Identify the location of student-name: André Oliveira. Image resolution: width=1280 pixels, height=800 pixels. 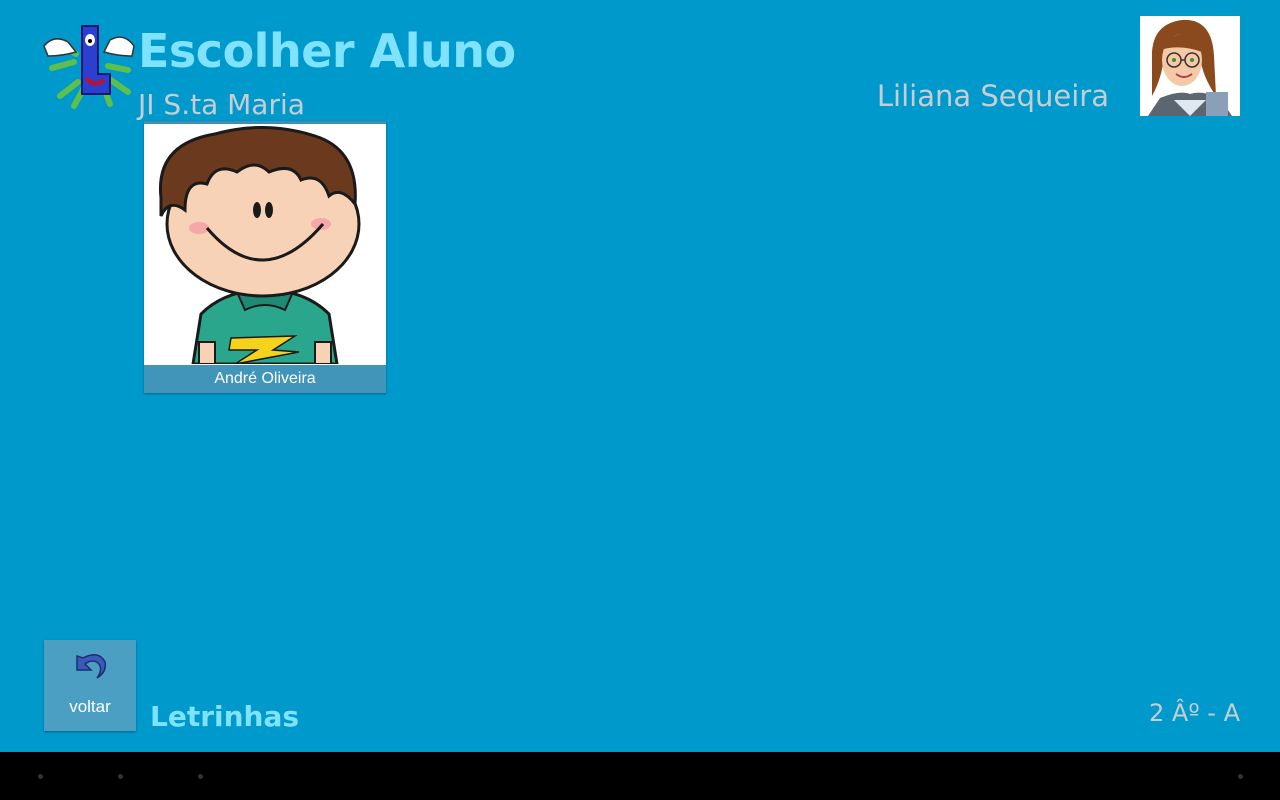
(265, 379).